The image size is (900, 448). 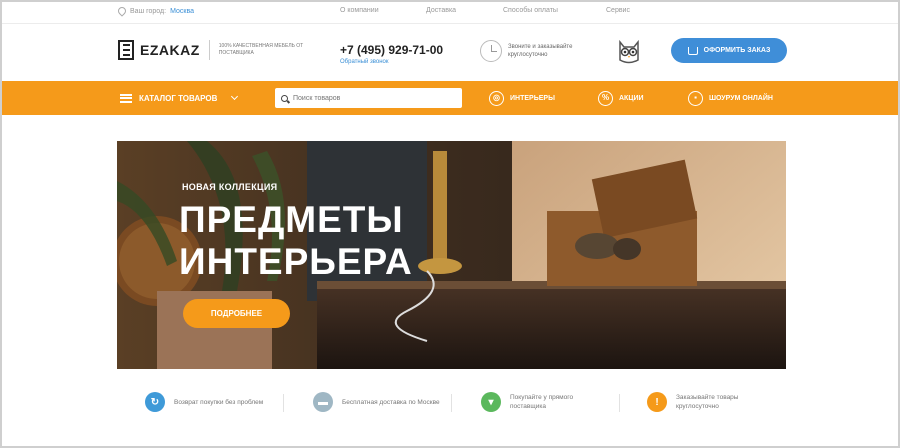 I want to click on hero-title-line2: ИНТЕРЬЕРА, so click(x=296, y=261).